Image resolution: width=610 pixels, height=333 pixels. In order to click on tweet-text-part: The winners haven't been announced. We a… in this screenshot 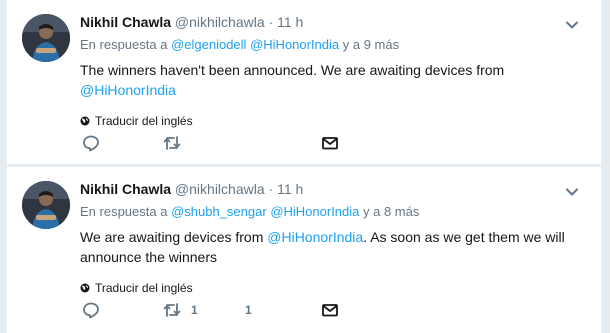, I will do `click(292, 70)`.